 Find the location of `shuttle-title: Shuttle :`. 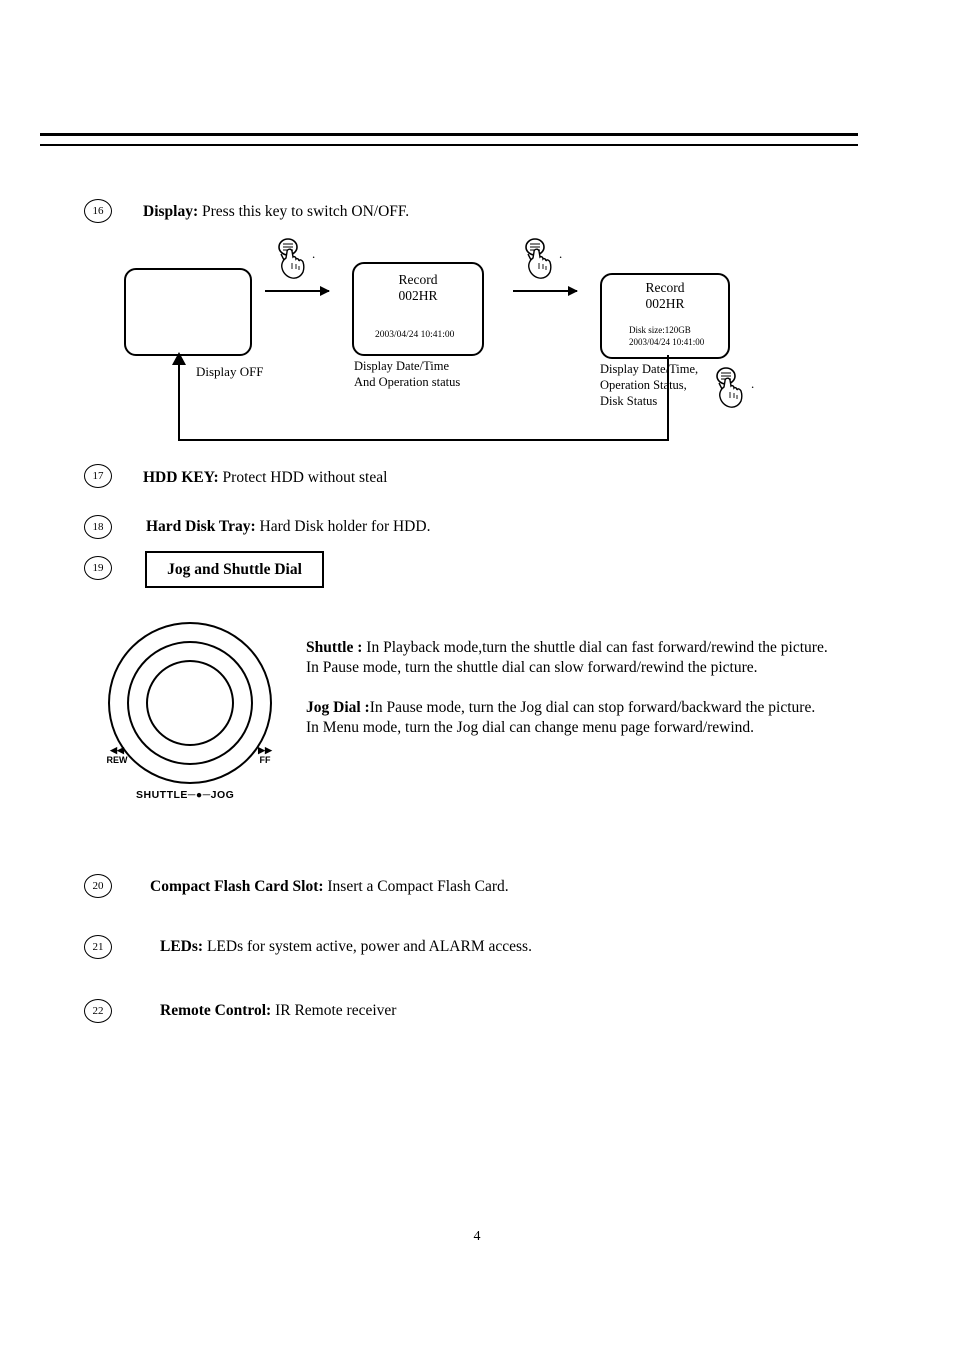

shuttle-title: Shuttle : is located at coordinates (334, 647).